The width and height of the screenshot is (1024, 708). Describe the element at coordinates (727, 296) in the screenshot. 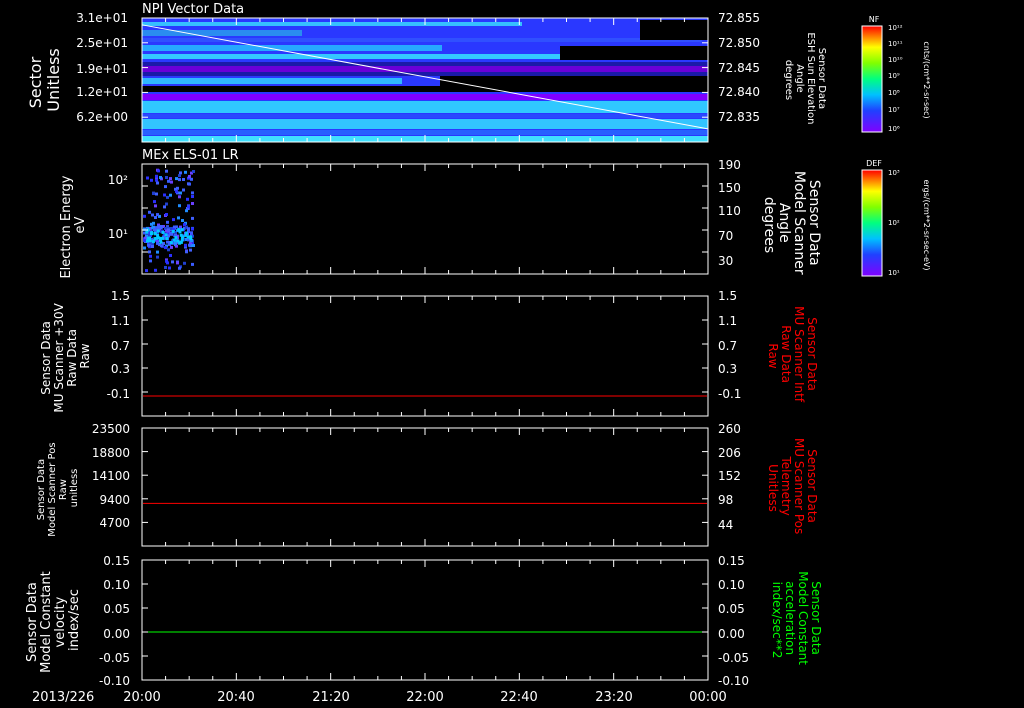

I see `raw-rtick: 1.5` at that location.